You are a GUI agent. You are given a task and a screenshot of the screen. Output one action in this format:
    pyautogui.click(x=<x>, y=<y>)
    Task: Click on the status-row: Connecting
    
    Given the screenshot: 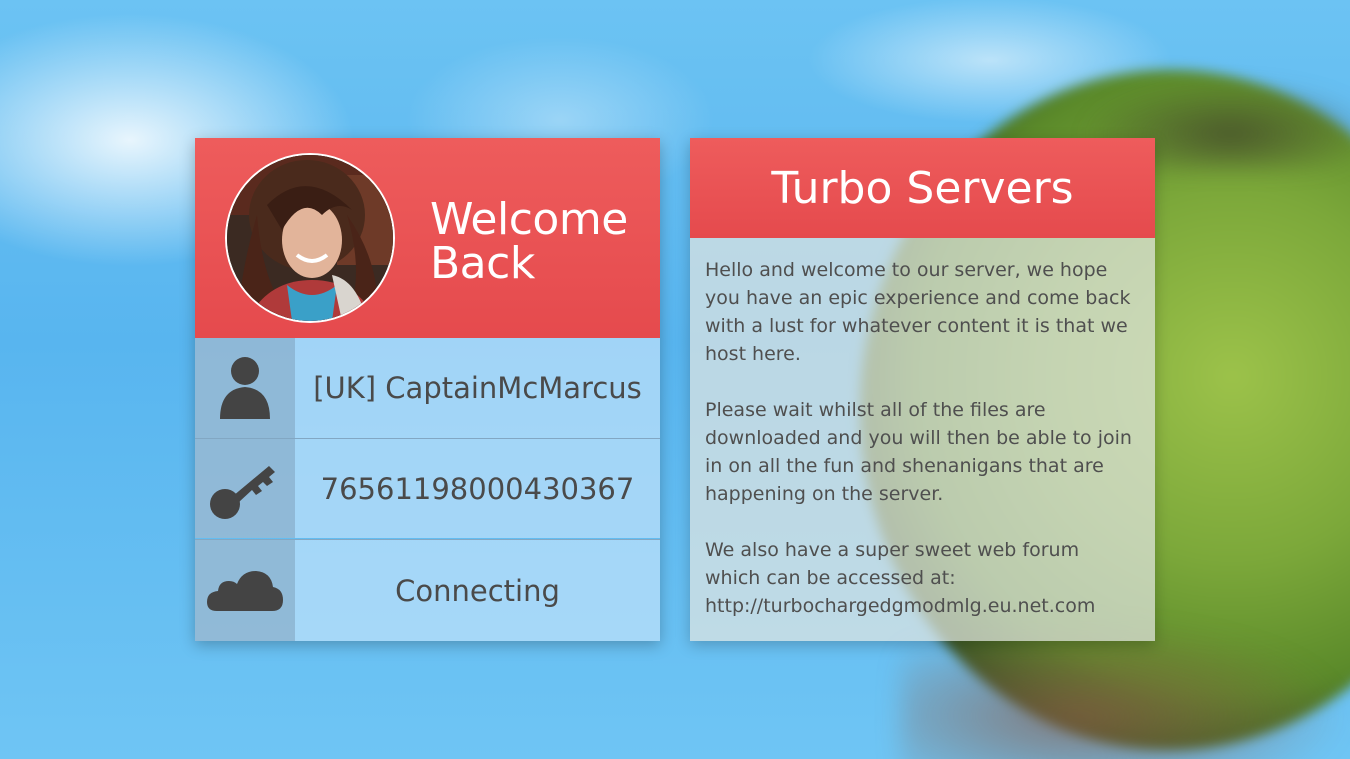 What is the action you would take?
    pyautogui.click(x=427, y=590)
    